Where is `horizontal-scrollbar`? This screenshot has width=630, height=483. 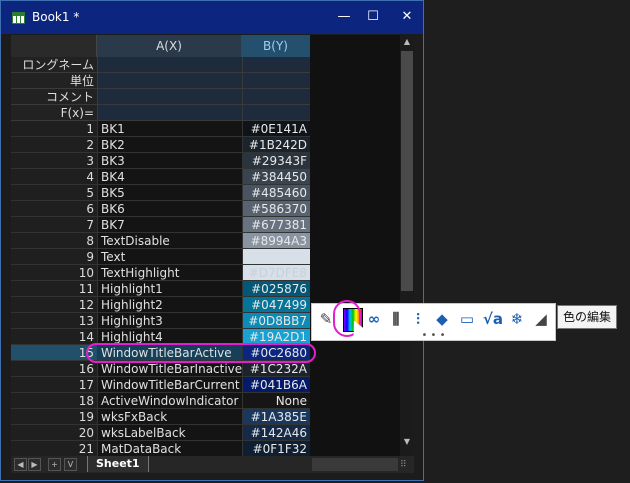 horizontal-scrollbar is located at coordinates (355, 464).